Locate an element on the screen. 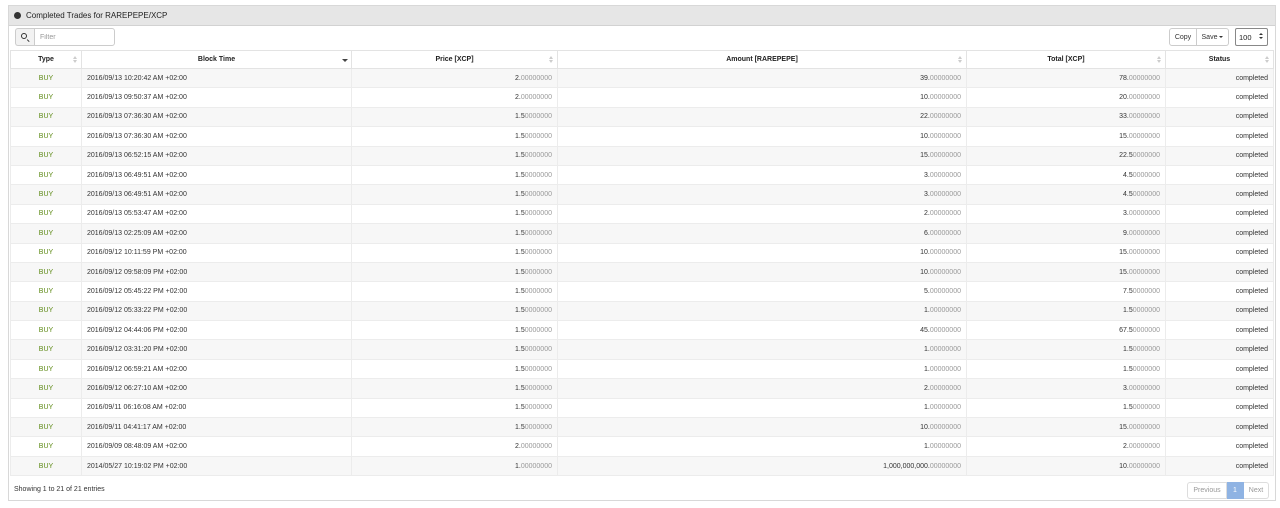 The height and width of the screenshot is (508, 1280). page-size-select: 100 is located at coordinates (1251, 37).